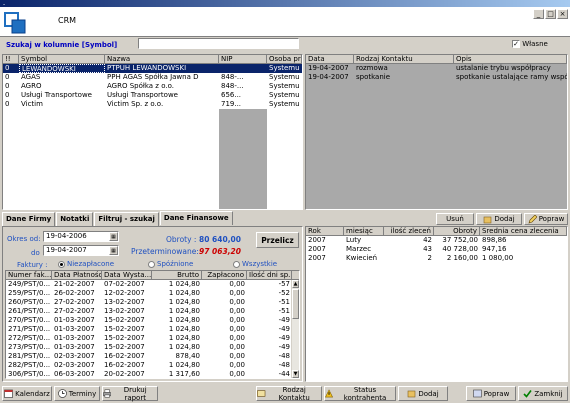 This screenshot has height=403, width=570. What do you see at coordinates (74, 329) in the screenshot?
I see `cell: 01-03-2007` at bounding box center [74, 329].